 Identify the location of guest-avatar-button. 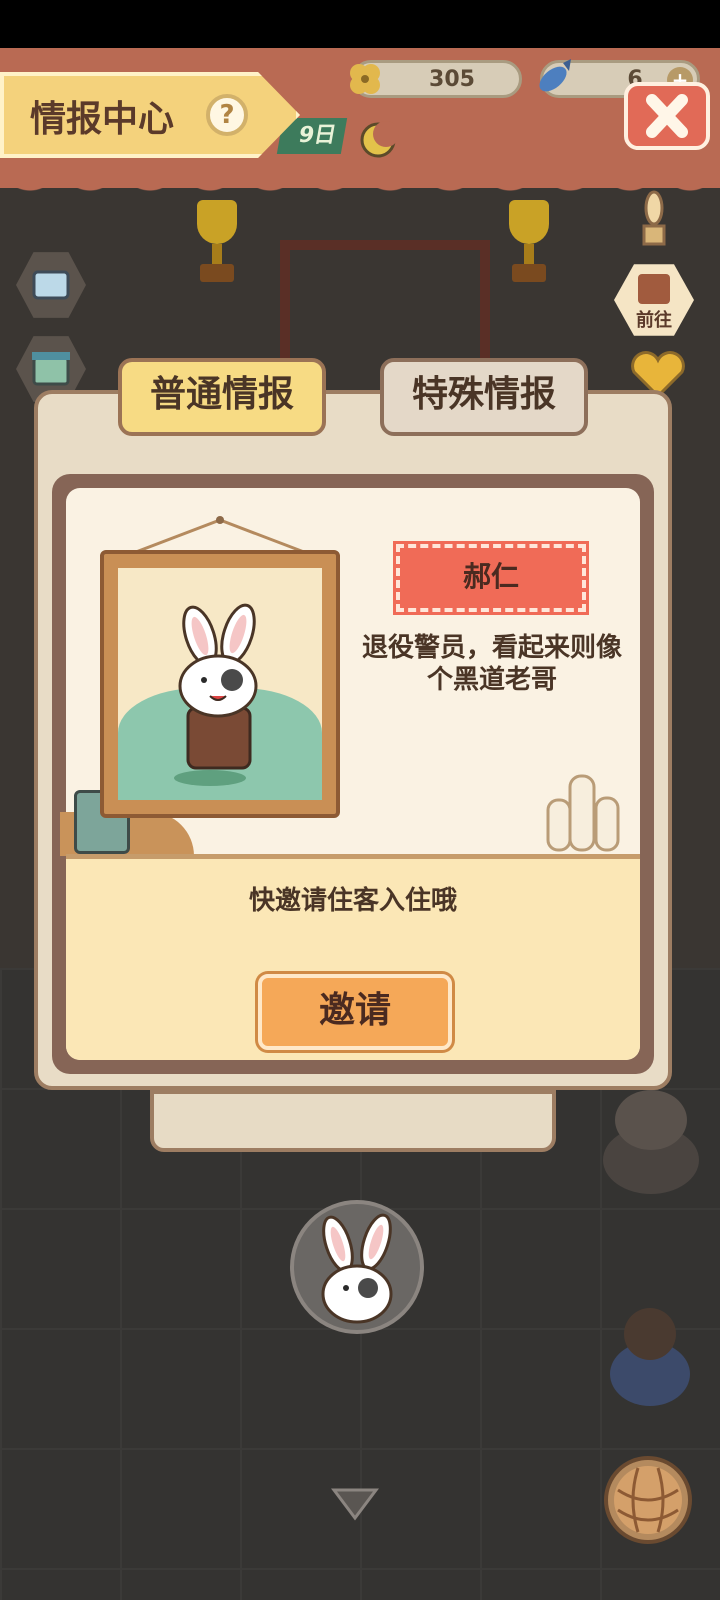
(357, 1267).